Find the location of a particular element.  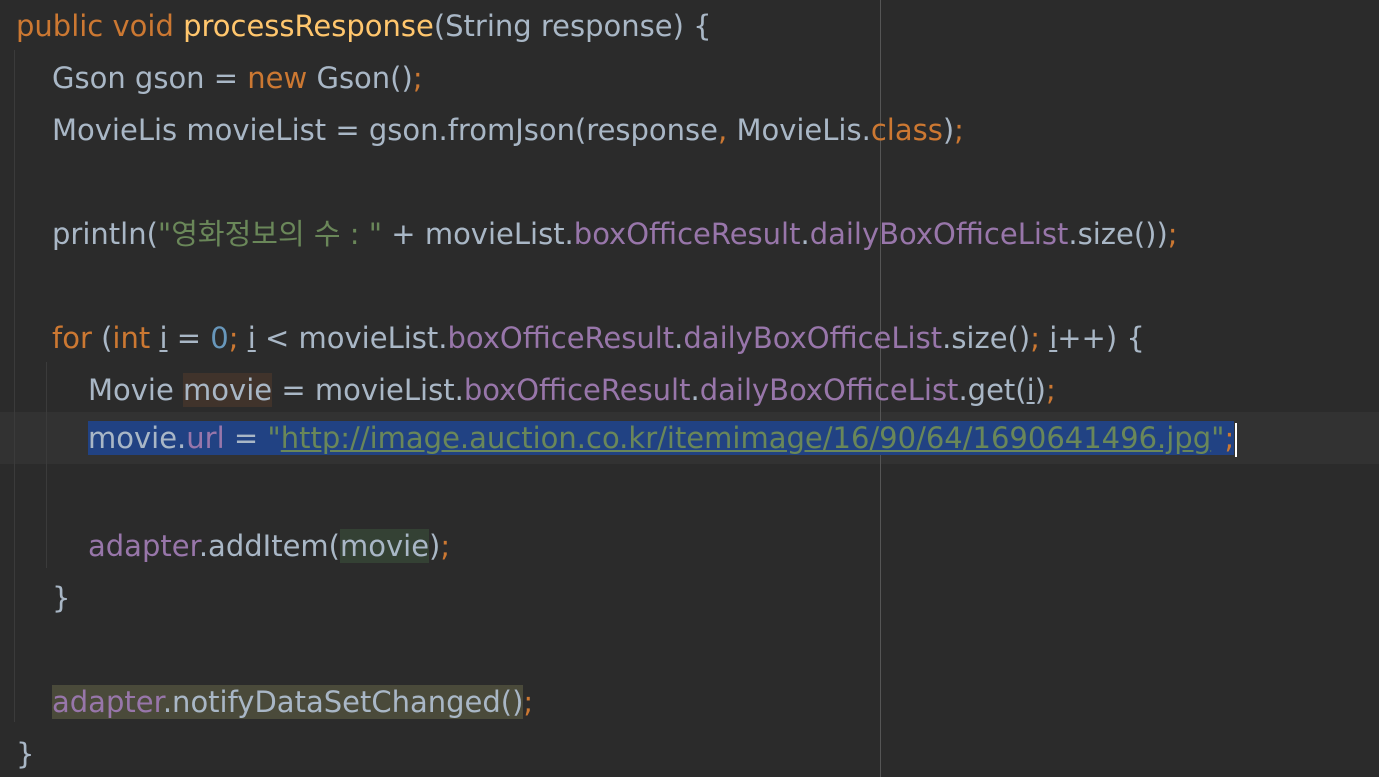

code-line-2: Gson gson = new Gson(); is located at coordinates (237, 78).